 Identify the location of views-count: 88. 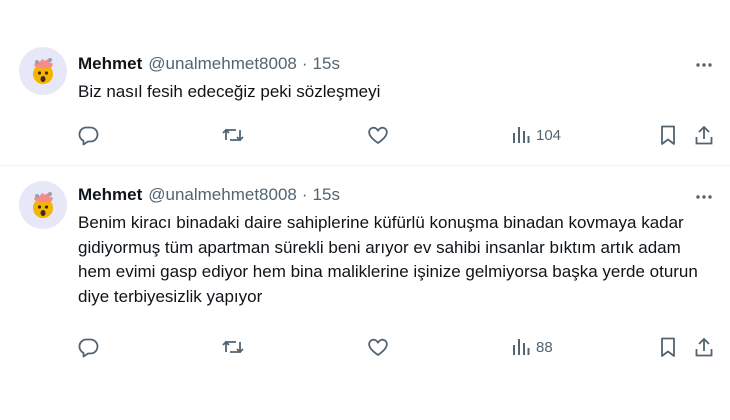
(544, 347).